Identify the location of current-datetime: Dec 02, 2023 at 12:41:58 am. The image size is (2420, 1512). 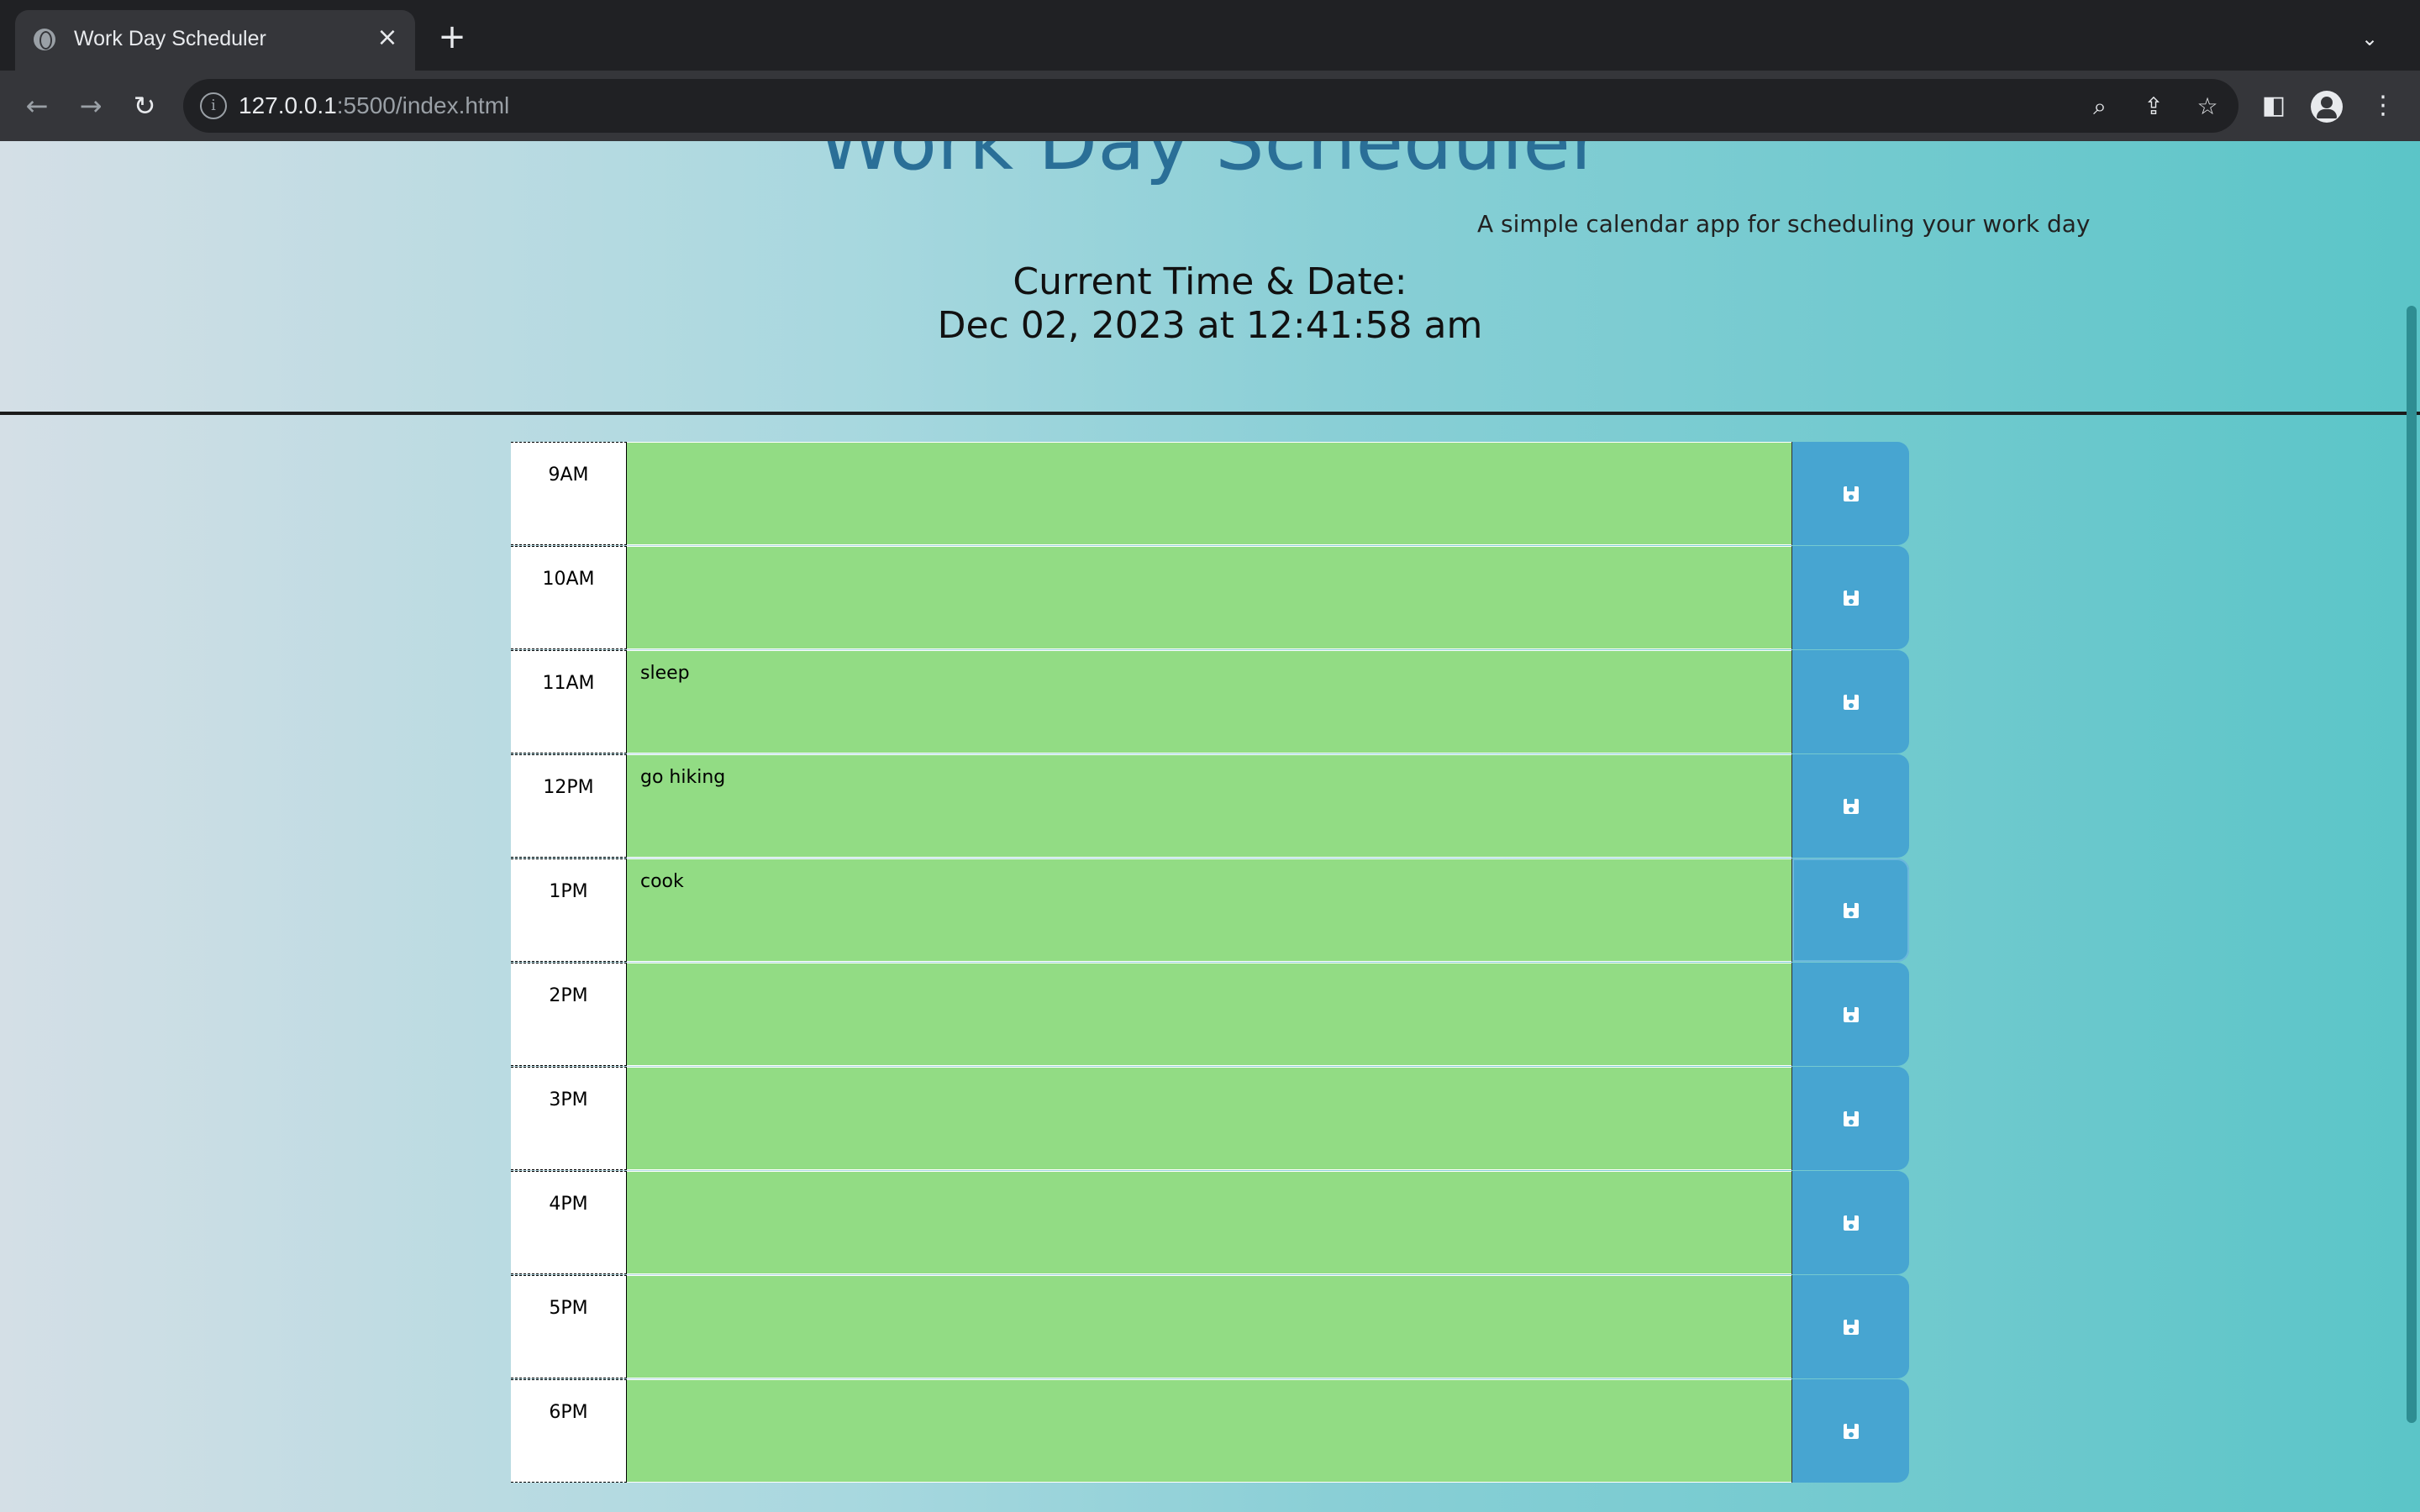
(1210, 325).